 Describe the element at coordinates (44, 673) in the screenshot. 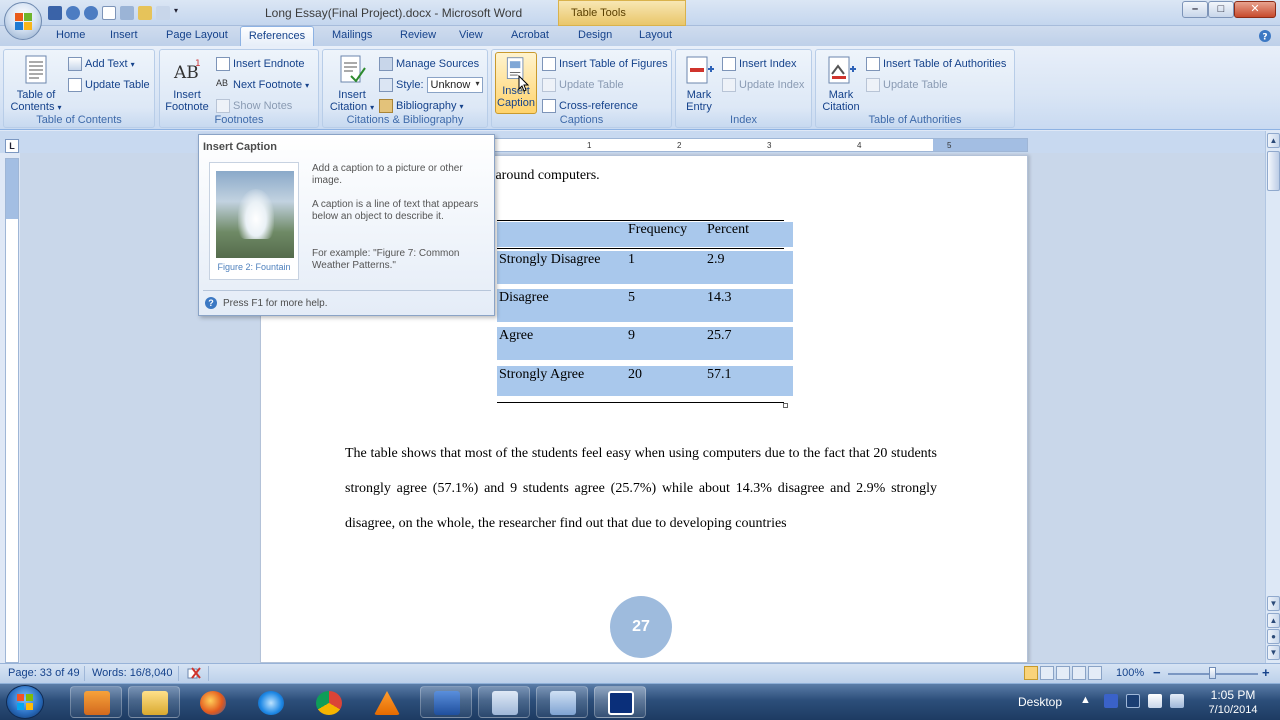

I see `page-counter: Page: 33 of 49` at that location.